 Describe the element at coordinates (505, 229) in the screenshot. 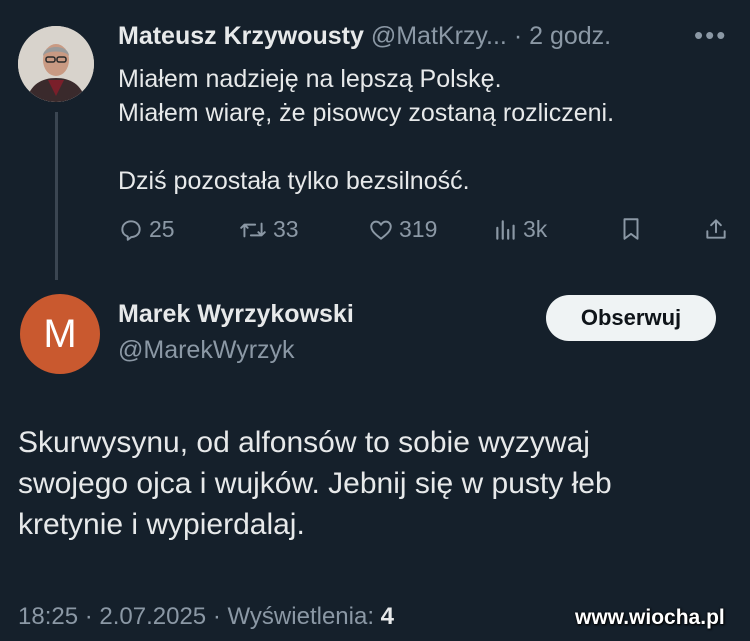

I see `views-icon` at that location.